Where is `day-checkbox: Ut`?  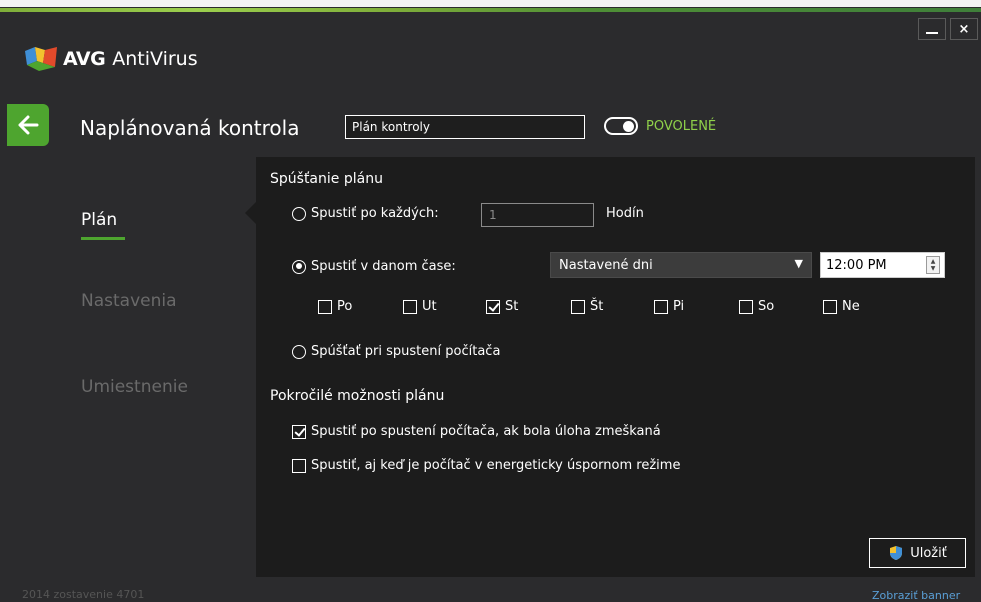
day-checkbox: Ut is located at coordinates (420, 306).